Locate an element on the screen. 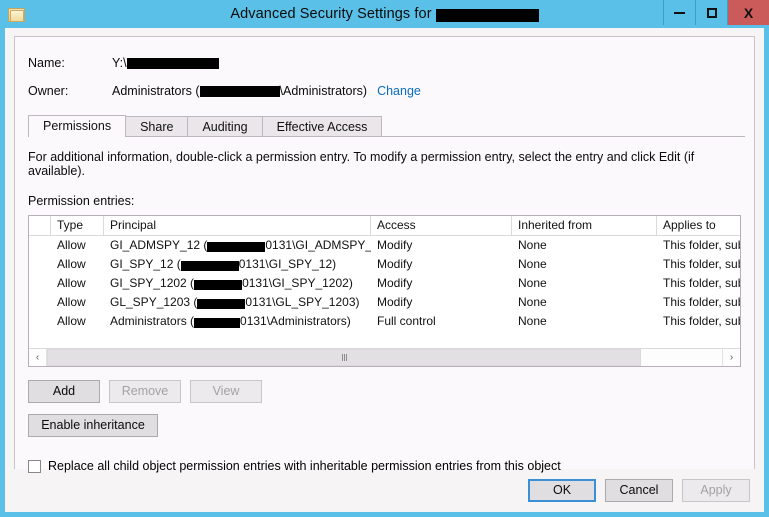 The width and height of the screenshot is (769, 517). apply-button: Apply is located at coordinates (716, 490).